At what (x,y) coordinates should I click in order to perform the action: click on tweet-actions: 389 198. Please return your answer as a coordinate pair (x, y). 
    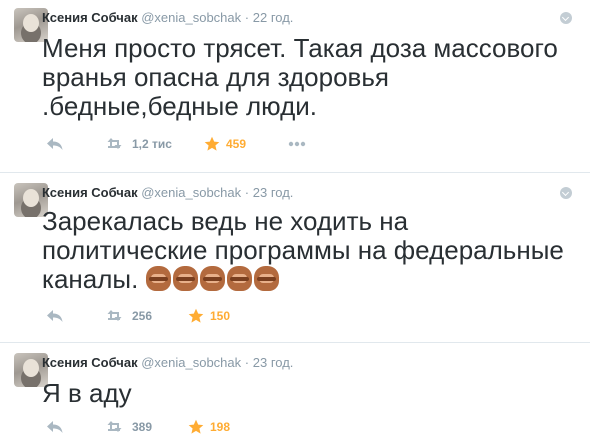
    Looking at the image, I should click on (182, 427).